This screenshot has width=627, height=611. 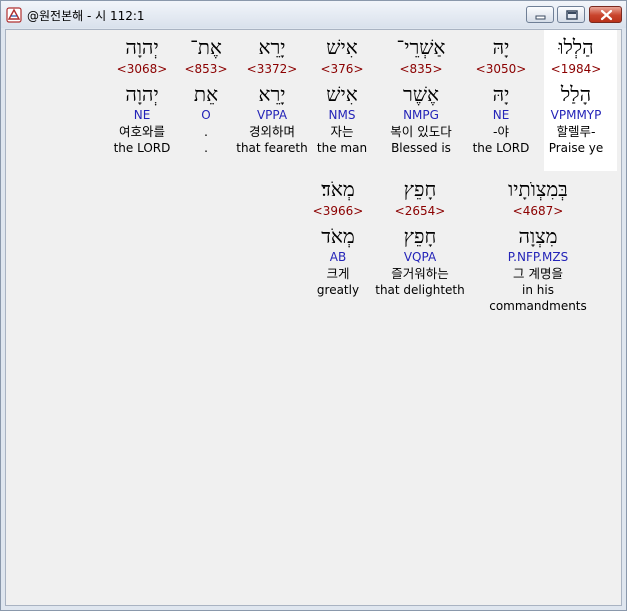 What do you see at coordinates (338, 257) in the screenshot?
I see `morphology-code: AB` at bounding box center [338, 257].